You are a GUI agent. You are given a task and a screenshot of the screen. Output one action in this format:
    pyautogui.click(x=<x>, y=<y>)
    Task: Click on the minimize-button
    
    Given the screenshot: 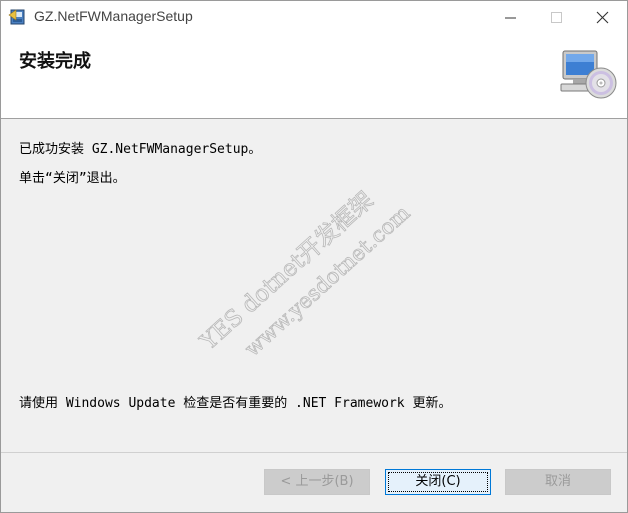 What is the action you would take?
    pyautogui.click(x=511, y=17)
    